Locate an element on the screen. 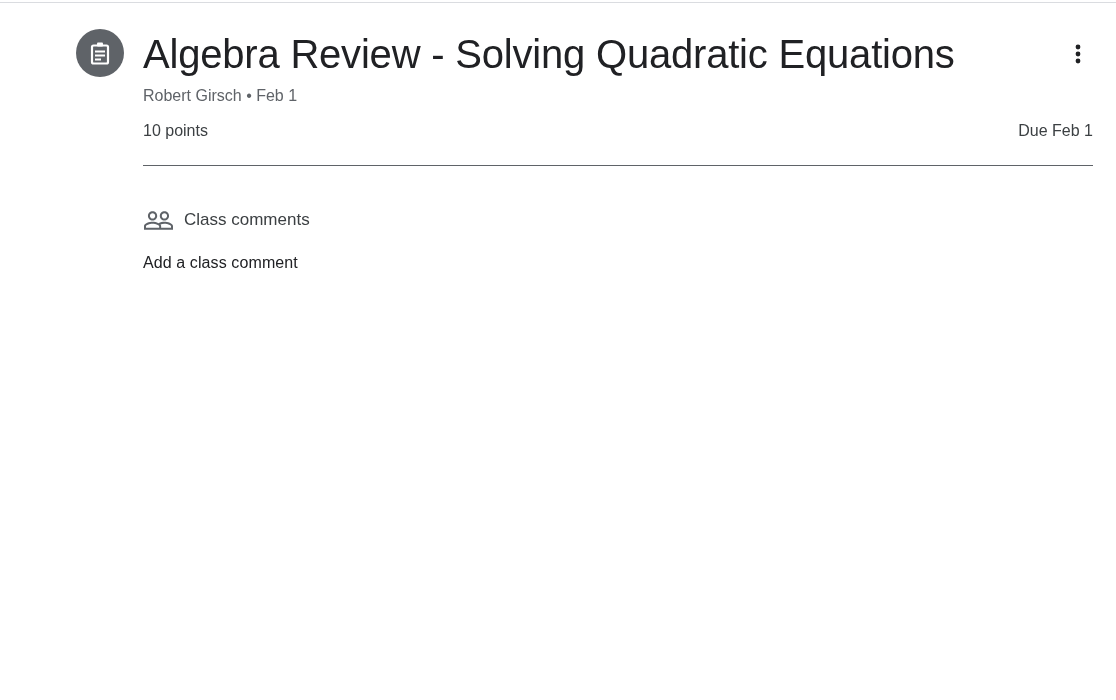 Image resolution: width=1116 pixels, height=700 pixels. points-label: 10 points is located at coordinates (175, 131).